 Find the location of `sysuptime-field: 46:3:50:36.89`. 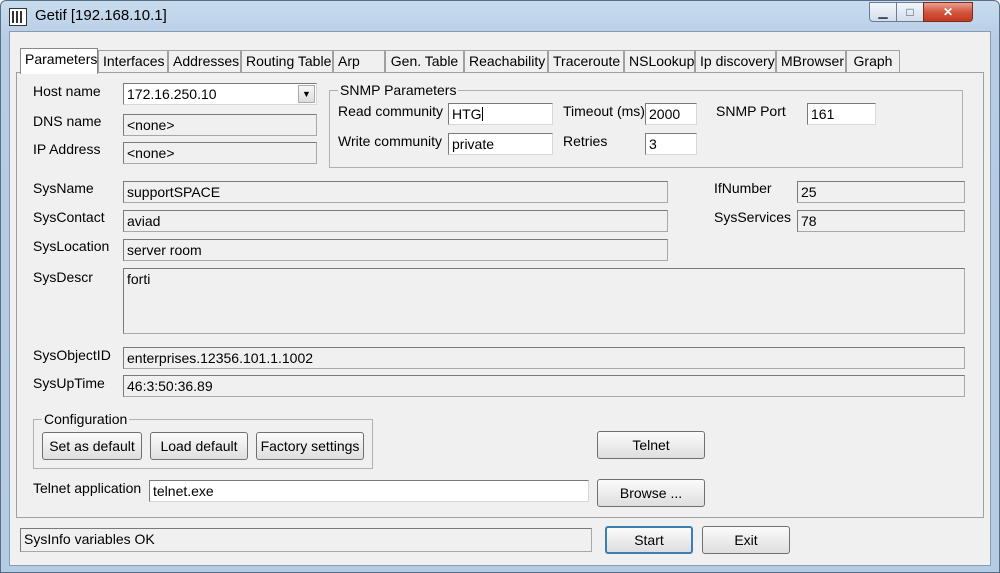

sysuptime-field: 46:3:50:36.89 is located at coordinates (544, 386).